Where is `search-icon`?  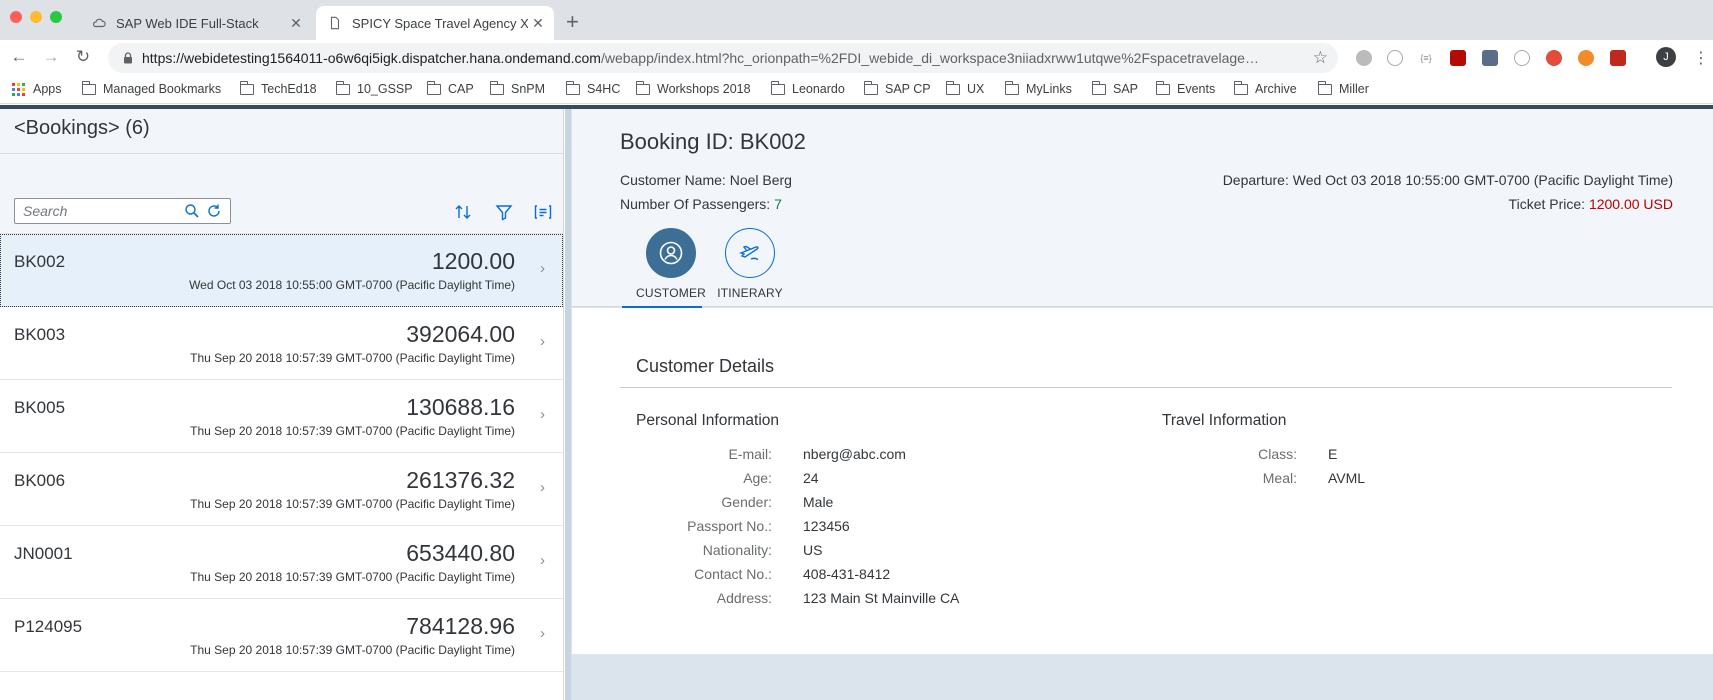
search-icon is located at coordinates (192, 211).